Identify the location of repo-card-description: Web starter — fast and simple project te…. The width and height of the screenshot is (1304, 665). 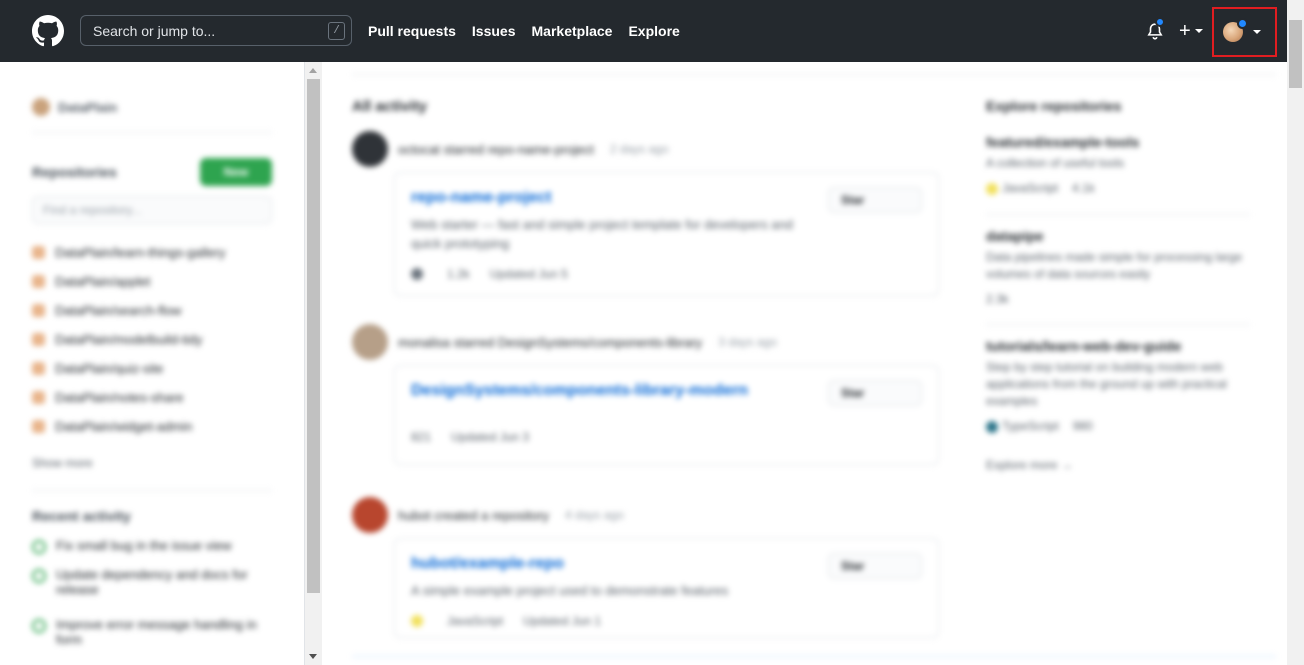
(602, 234).